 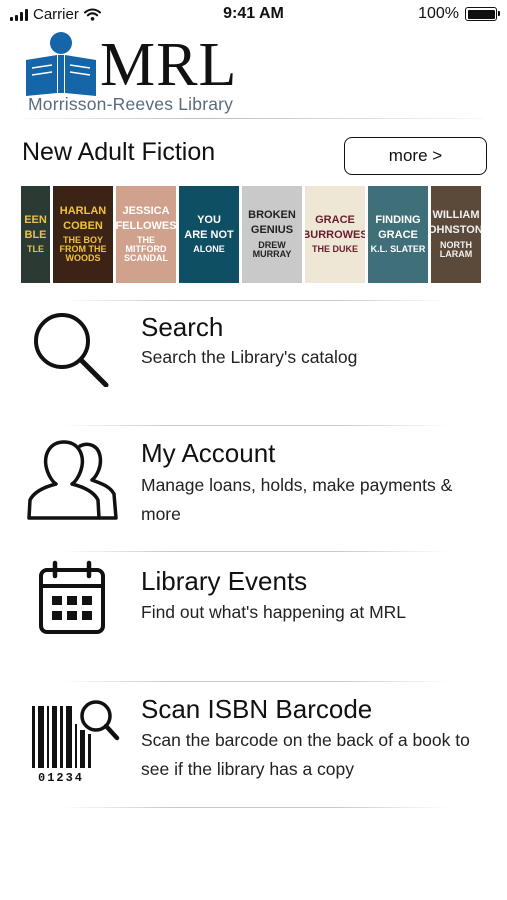 What do you see at coordinates (71, 350) in the screenshot?
I see `search-icon` at bounding box center [71, 350].